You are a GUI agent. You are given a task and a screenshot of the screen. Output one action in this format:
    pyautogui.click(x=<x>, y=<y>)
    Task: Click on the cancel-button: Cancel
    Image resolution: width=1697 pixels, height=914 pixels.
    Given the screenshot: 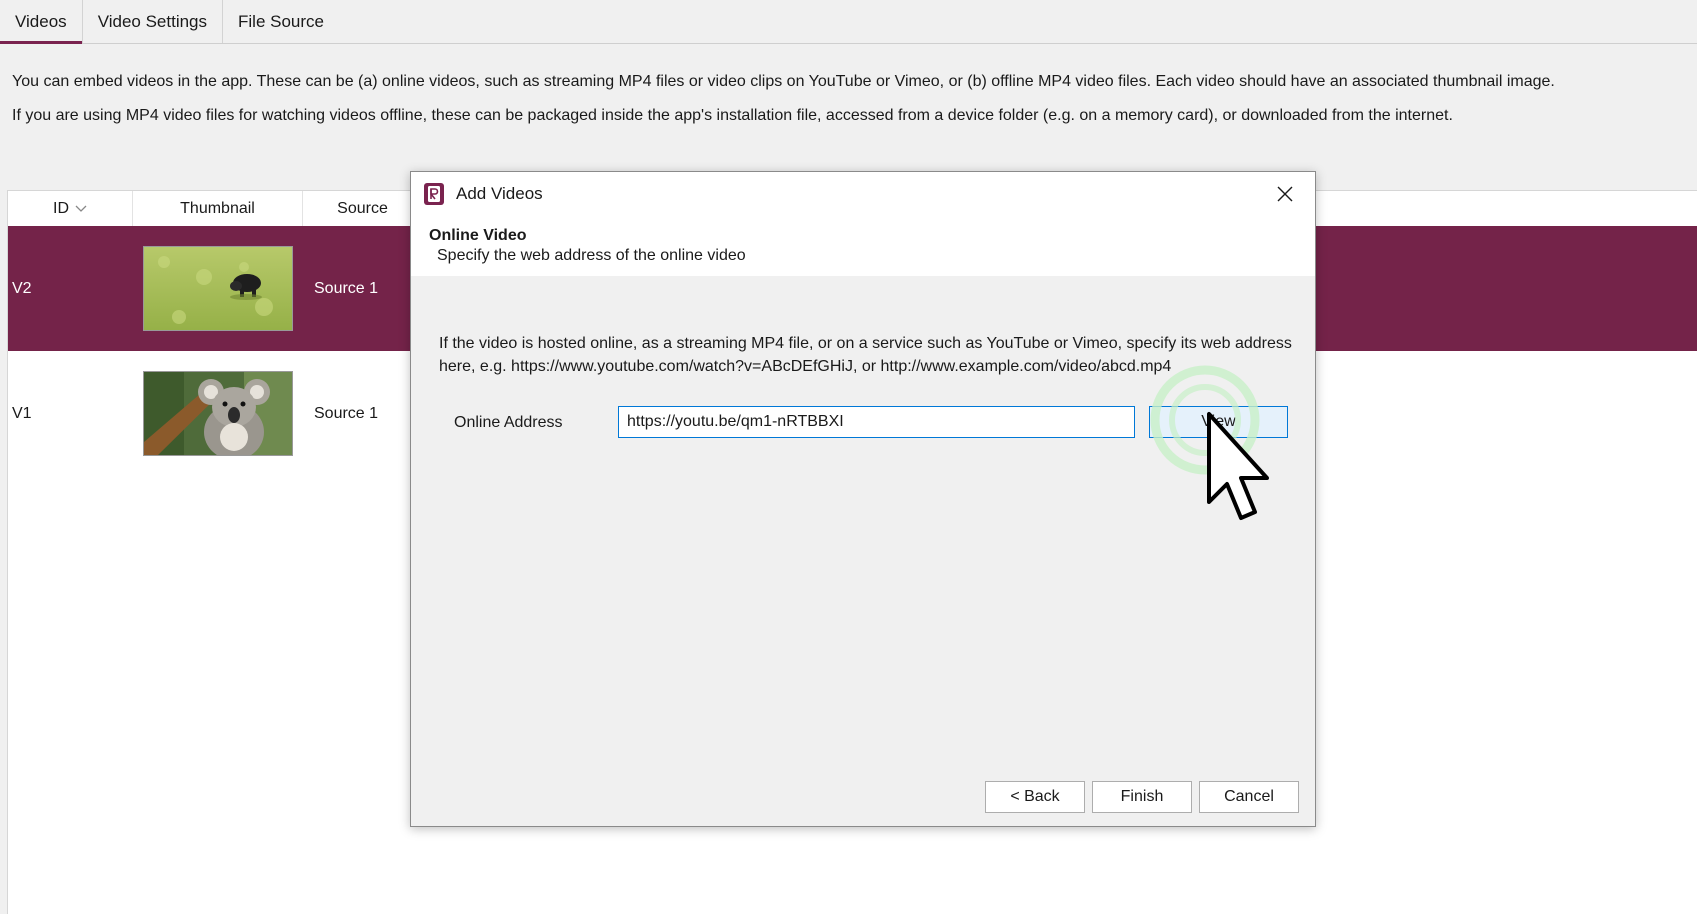 What is the action you would take?
    pyautogui.click(x=1249, y=797)
    